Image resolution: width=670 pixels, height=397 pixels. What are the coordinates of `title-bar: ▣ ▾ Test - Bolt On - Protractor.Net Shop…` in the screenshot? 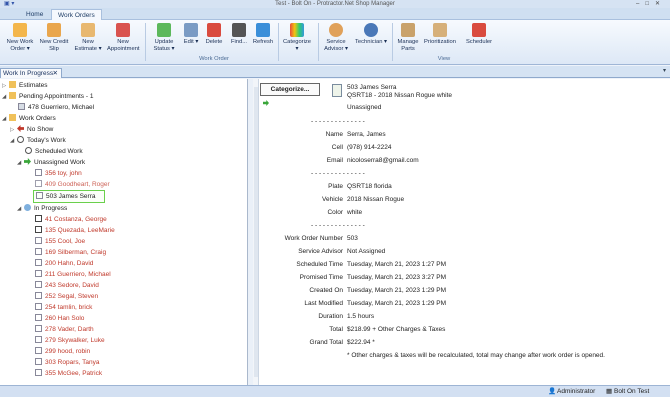 It's located at (335, 4).